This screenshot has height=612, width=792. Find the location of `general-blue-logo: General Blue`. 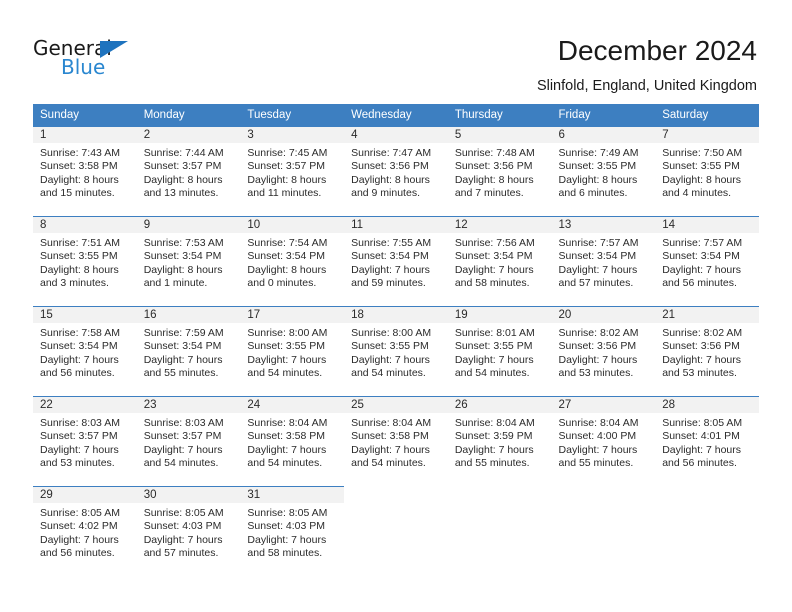

general-blue-logo: General Blue is located at coordinates (98, 60).